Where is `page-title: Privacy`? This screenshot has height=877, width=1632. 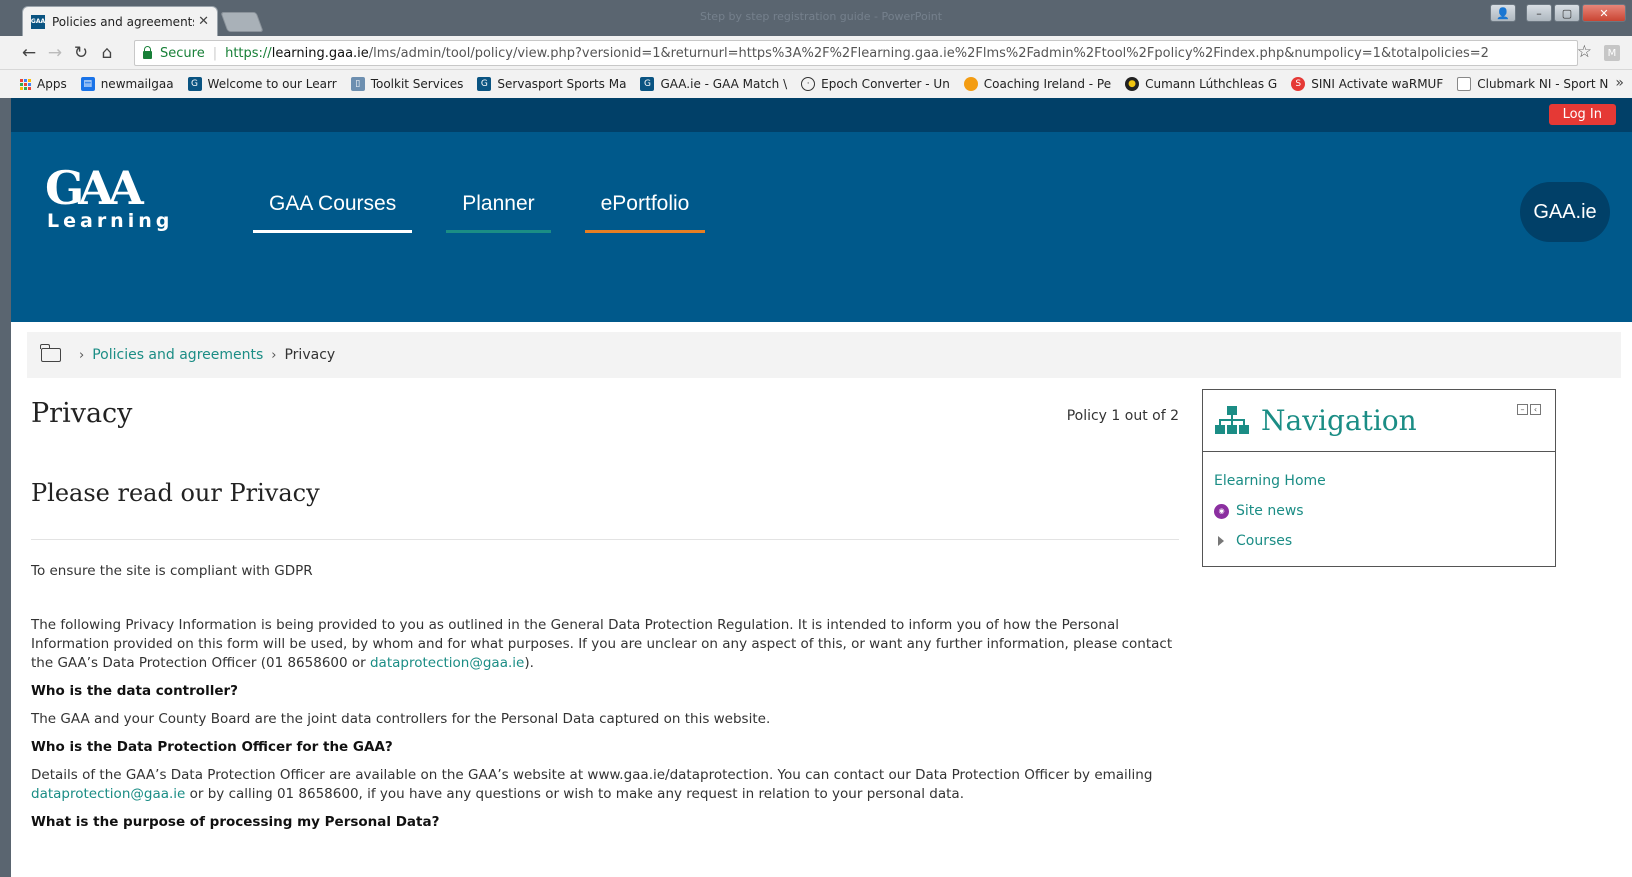
page-title: Privacy is located at coordinates (82, 413).